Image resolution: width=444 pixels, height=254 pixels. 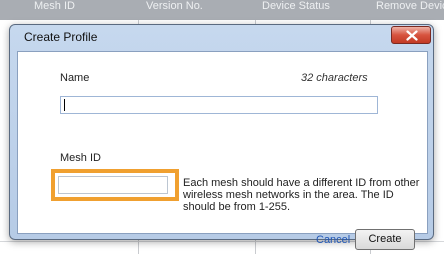 What do you see at coordinates (334, 78) in the screenshot?
I see `name-char-limit-hint: 32 characters` at bounding box center [334, 78].